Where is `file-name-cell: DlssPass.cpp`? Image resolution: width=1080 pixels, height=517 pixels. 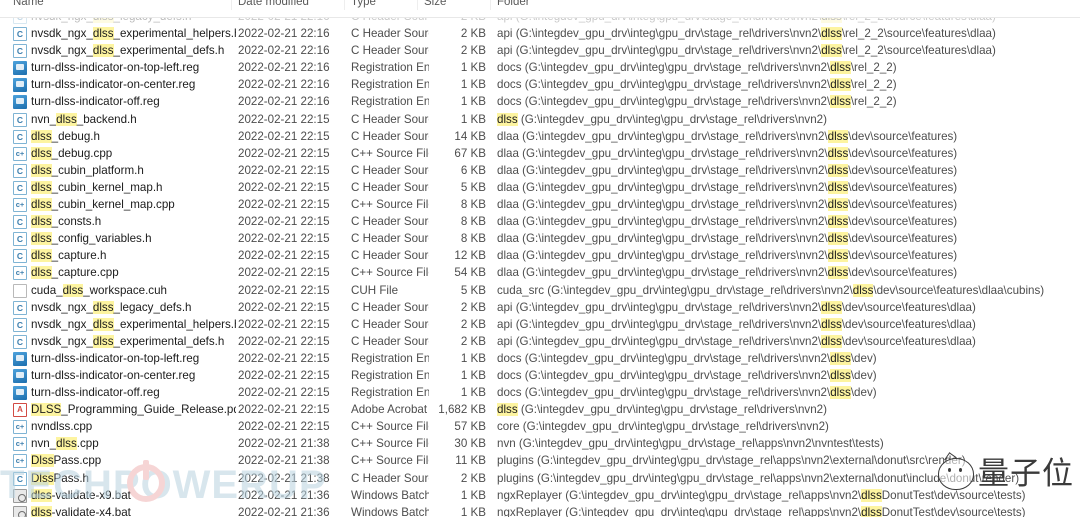
file-name-cell: DlssPass.cpp is located at coordinates (66, 460).